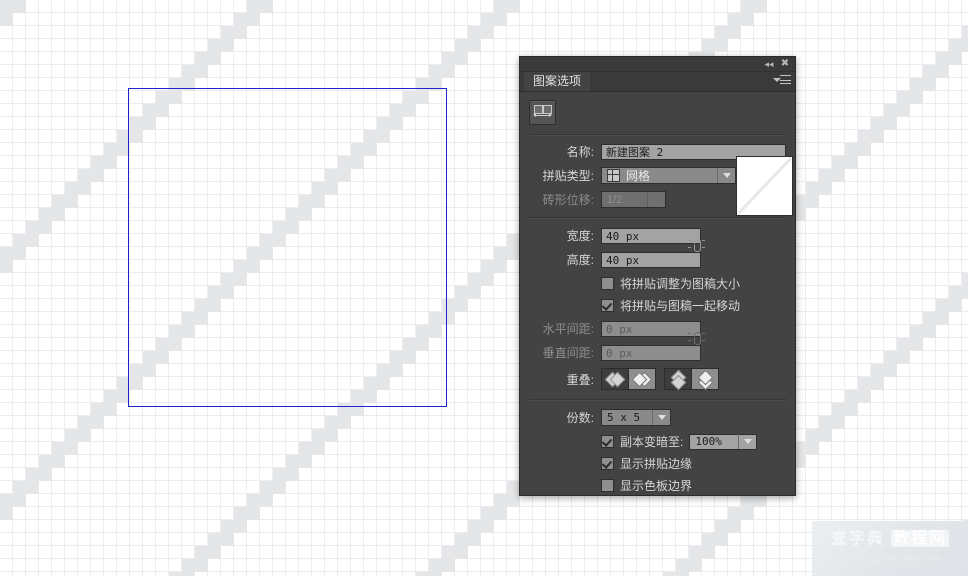 Image resolution: width=968 pixels, height=576 pixels. What do you see at coordinates (613, 175) in the screenshot?
I see `grid-icon` at bounding box center [613, 175].